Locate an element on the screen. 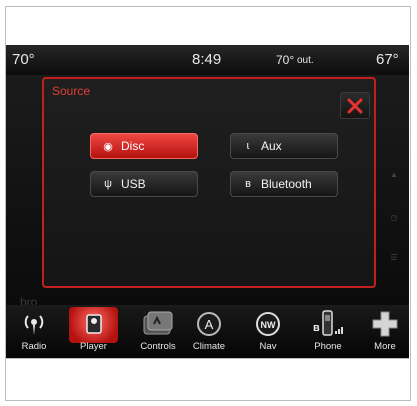 This screenshot has height=406, width=417. nav-label: Nav is located at coordinates (268, 346).